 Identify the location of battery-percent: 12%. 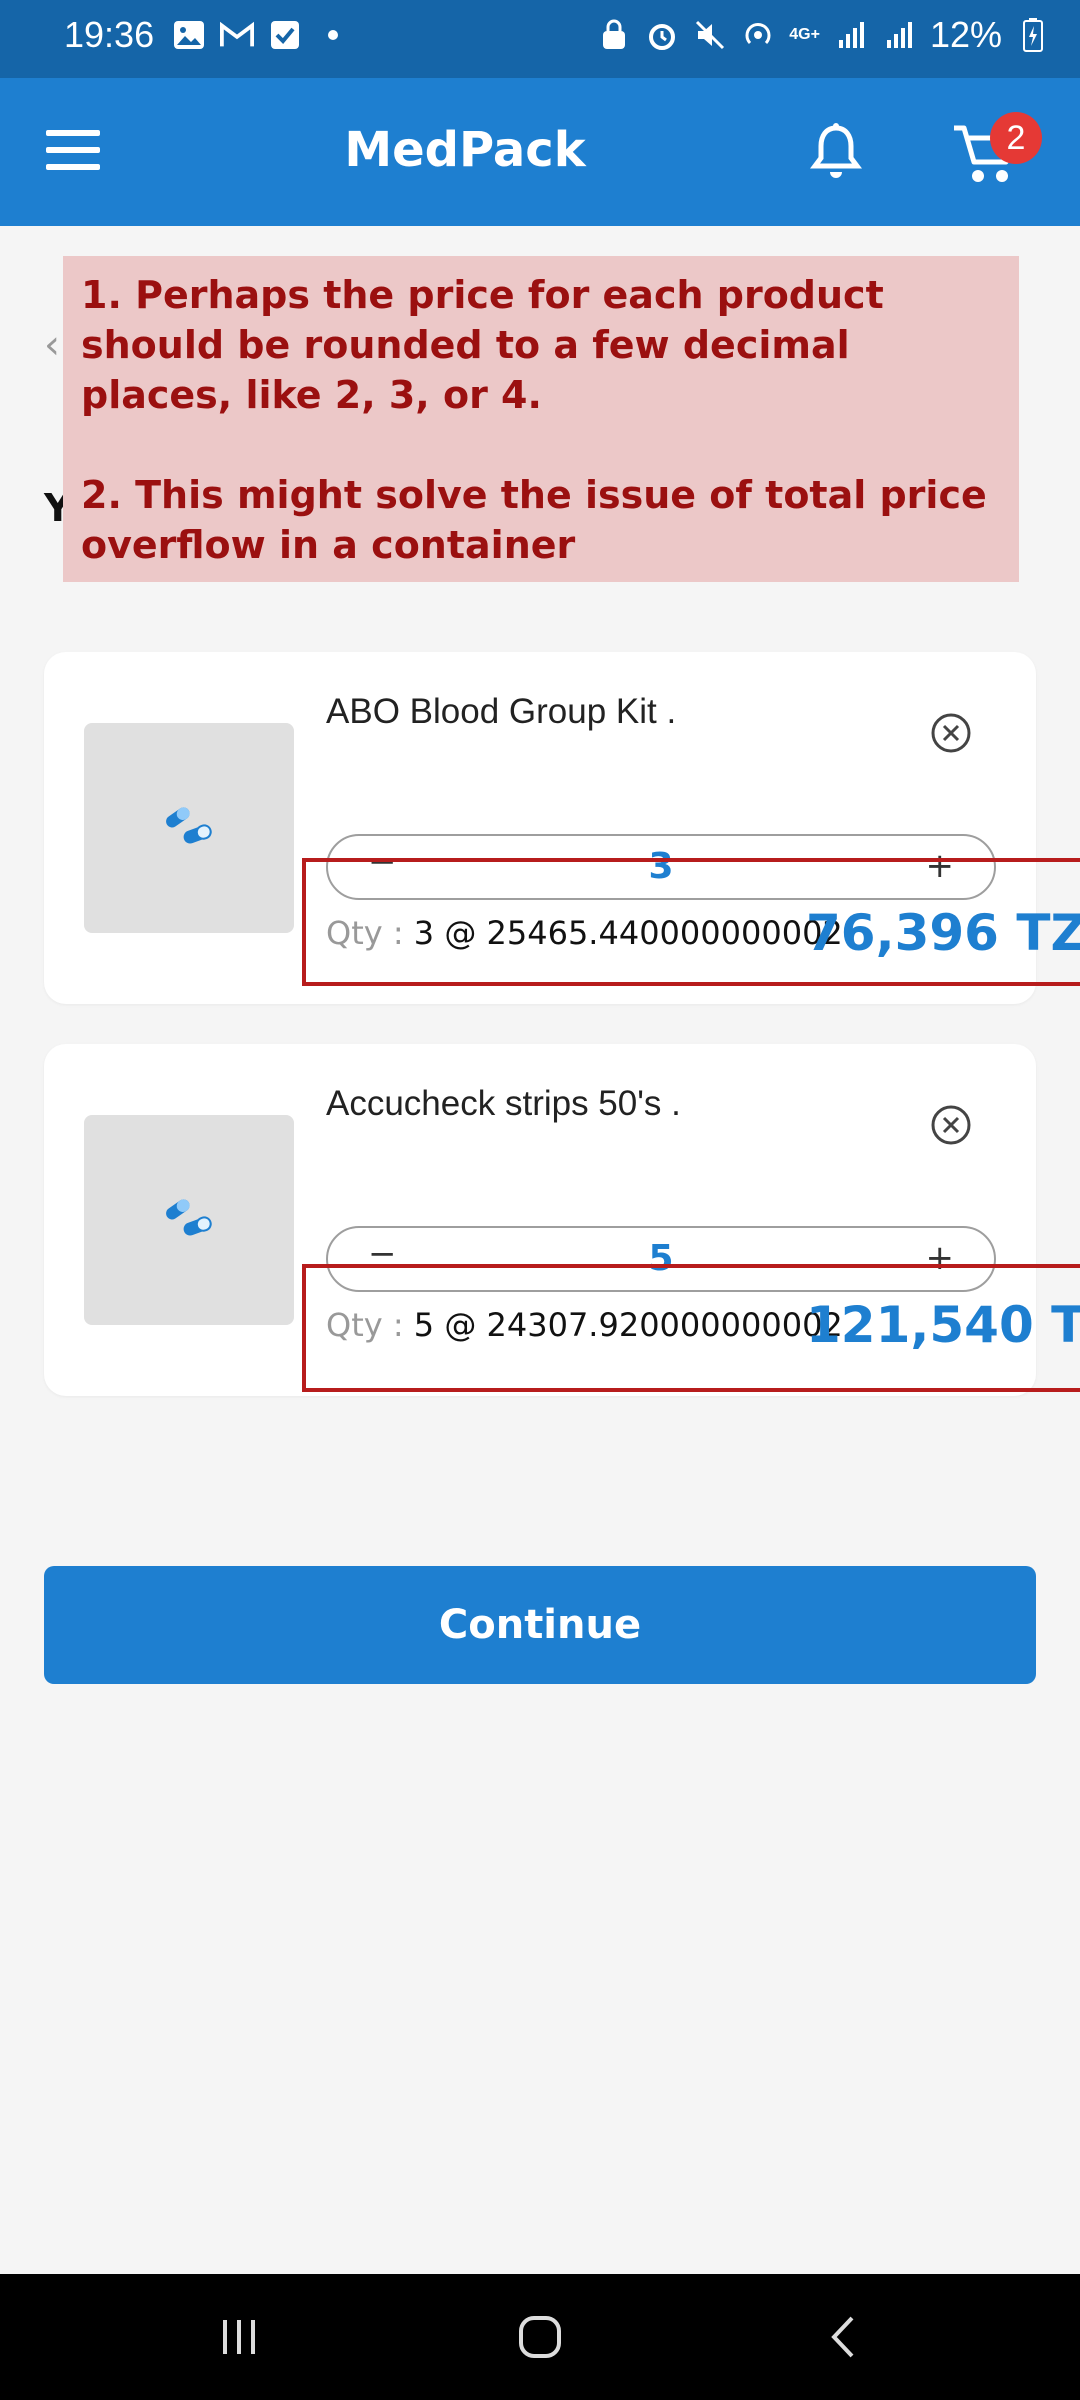
(965, 34).